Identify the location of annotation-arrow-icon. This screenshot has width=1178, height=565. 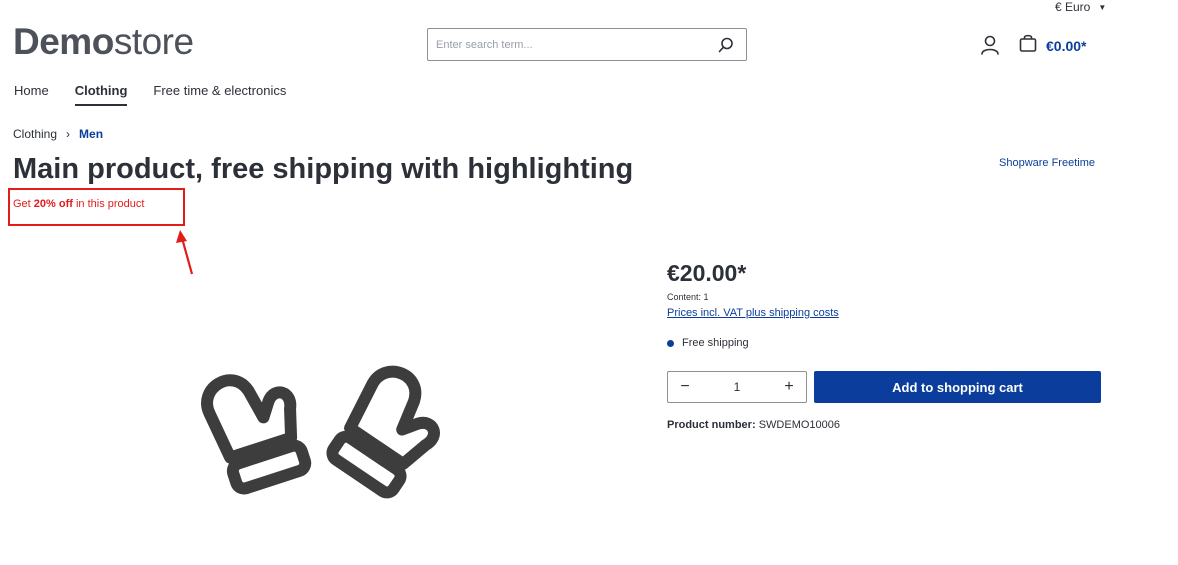
(186, 255).